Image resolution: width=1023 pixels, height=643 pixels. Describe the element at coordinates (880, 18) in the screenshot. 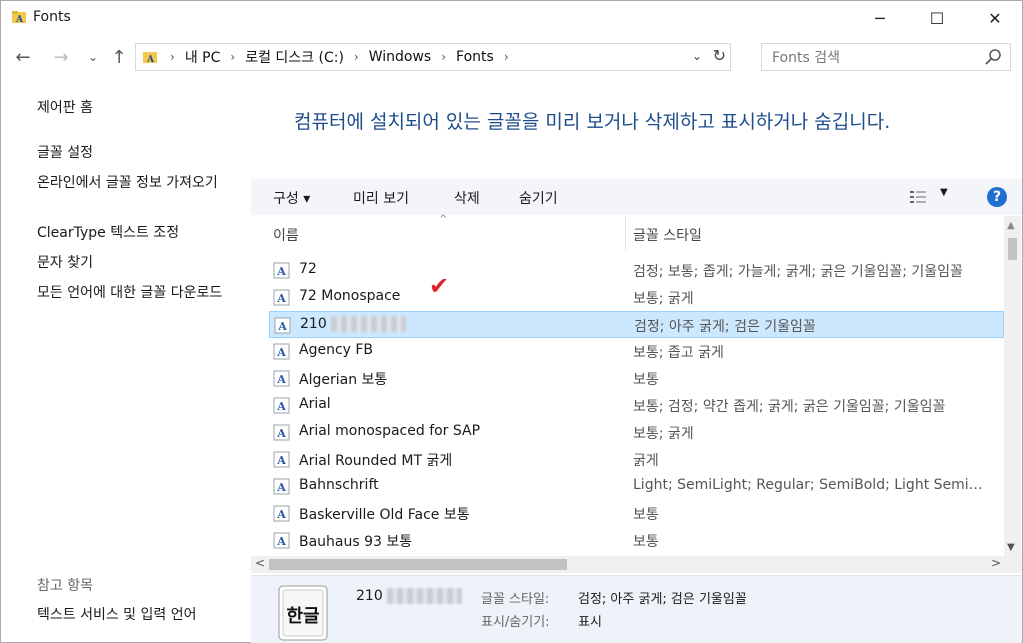

I see `minimize-button: ─` at that location.